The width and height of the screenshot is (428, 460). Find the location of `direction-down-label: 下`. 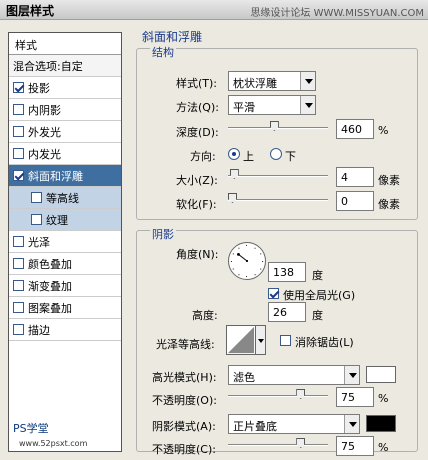

direction-down-label: 下 is located at coordinates (290, 156).